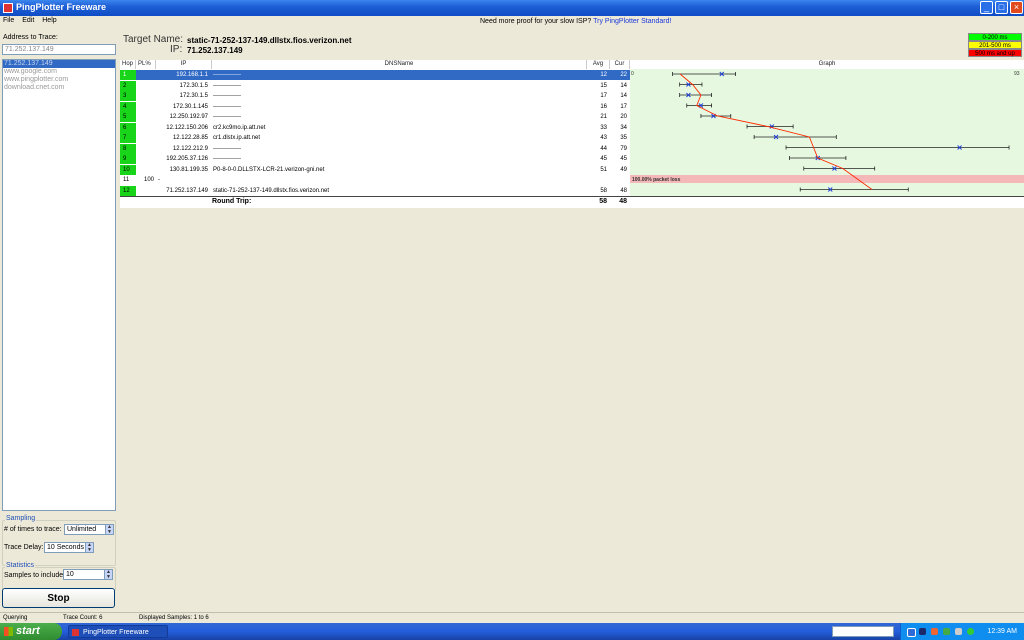  What do you see at coordinates (59, 80) in the screenshot?
I see `history-item: www.pingplotter.com` at bounding box center [59, 80].